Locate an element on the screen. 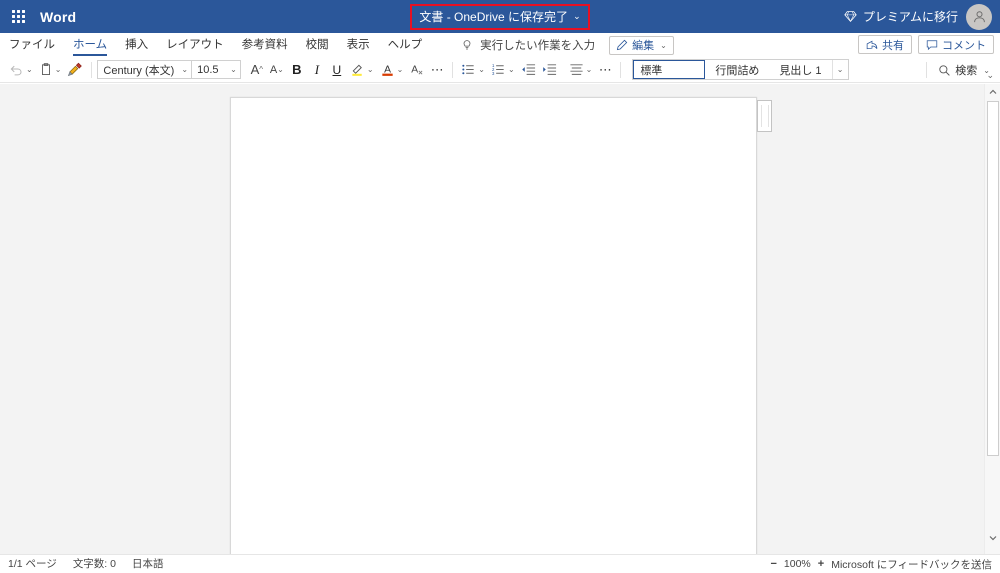 The width and height of the screenshot is (1000, 573). scroll-up-icon is located at coordinates (992, 92).